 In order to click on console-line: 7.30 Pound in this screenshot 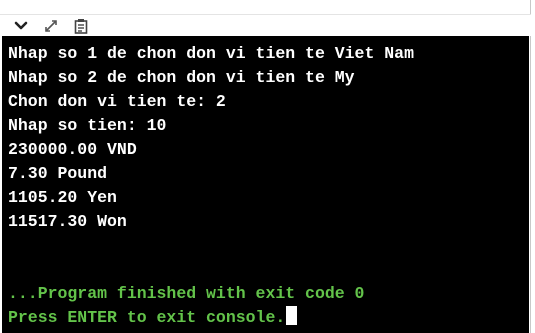, I will do `click(58, 173)`.